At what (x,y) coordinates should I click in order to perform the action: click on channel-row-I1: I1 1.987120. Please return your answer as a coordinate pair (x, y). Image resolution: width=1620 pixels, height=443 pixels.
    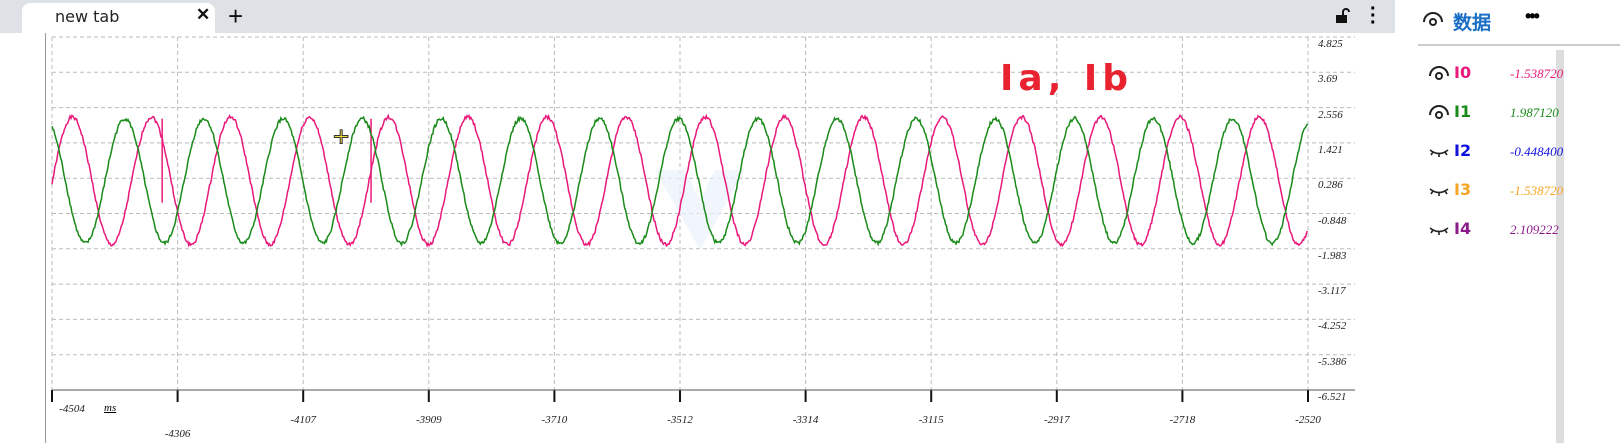
    Looking at the image, I should click on (1520, 113).